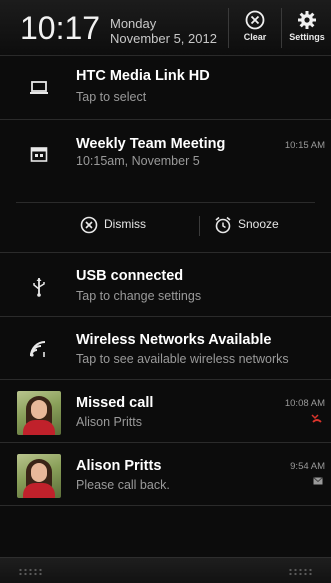 The height and width of the screenshot is (583, 331). Describe the element at coordinates (89, 225) in the screenshot. I see `dismiss-icon` at that location.